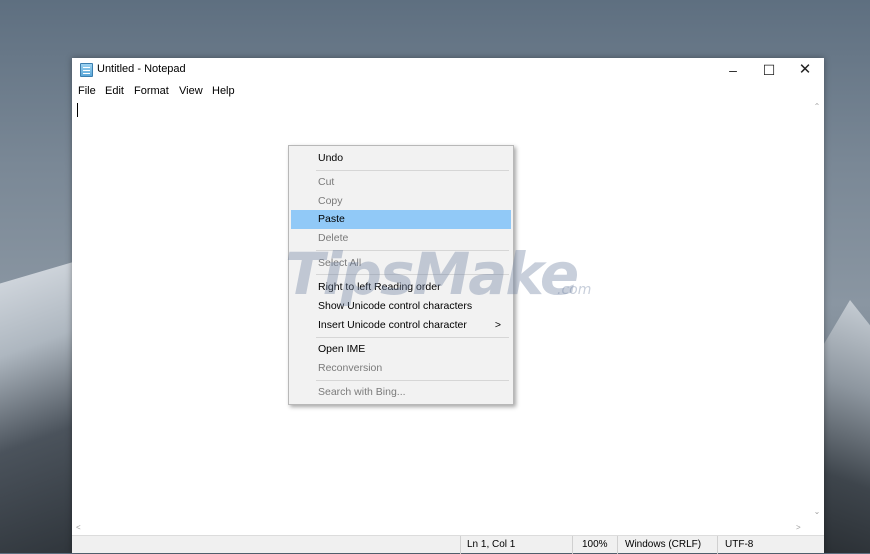 Image resolution: width=870 pixels, height=554 pixels. I want to click on ctx-item-label: Reconversion, so click(350, 368).